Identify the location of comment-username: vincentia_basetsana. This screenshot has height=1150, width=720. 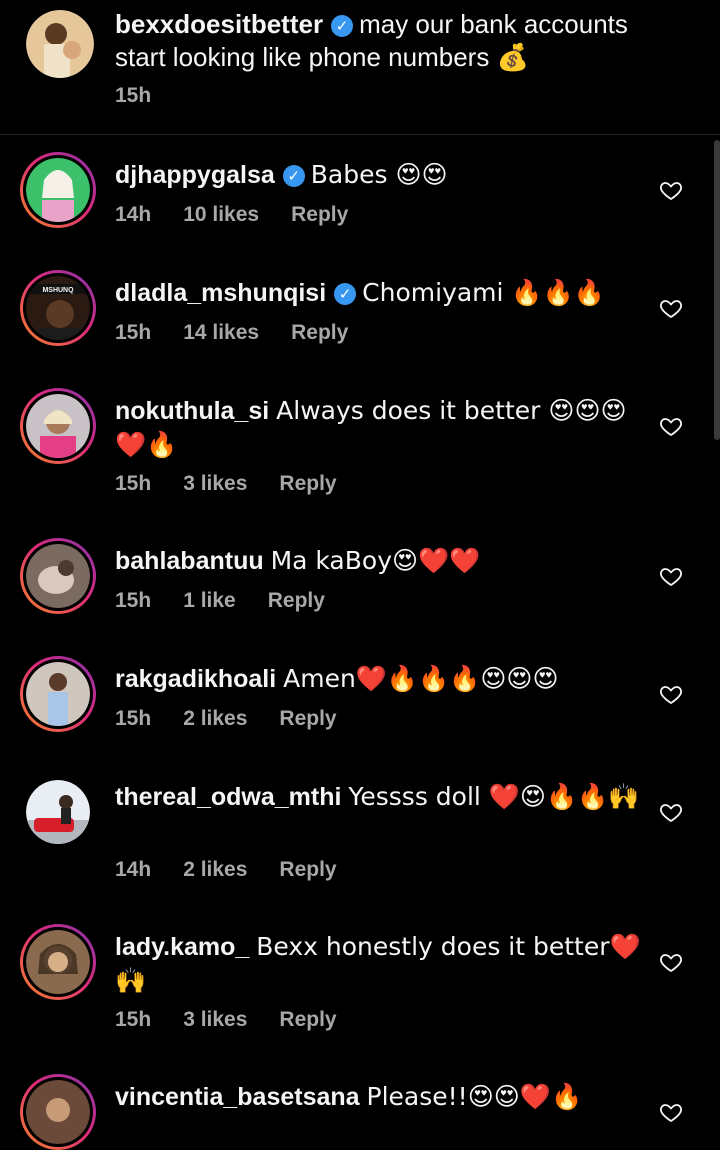
(237, 1097).